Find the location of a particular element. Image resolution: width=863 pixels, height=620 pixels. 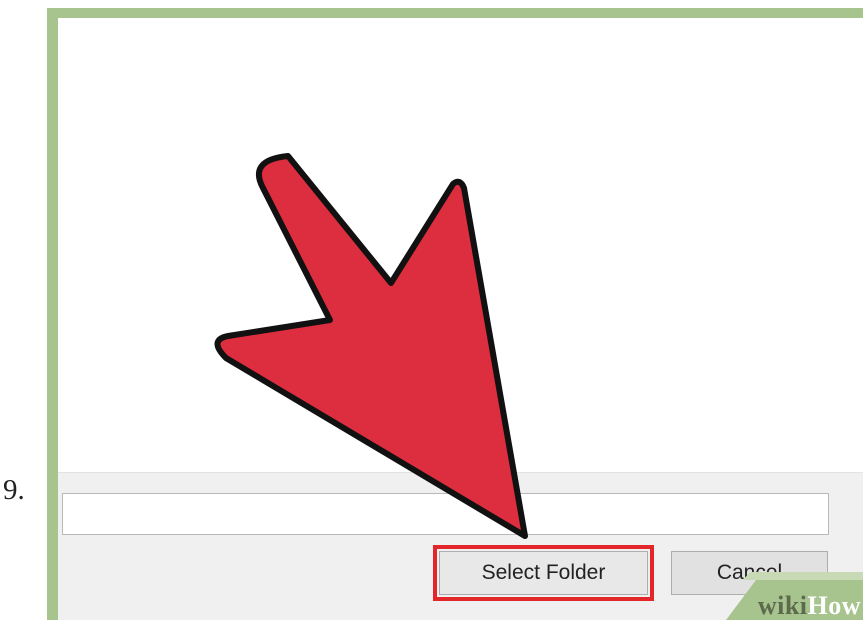

watermark-how-text: How is located at coordinates (834, 605).